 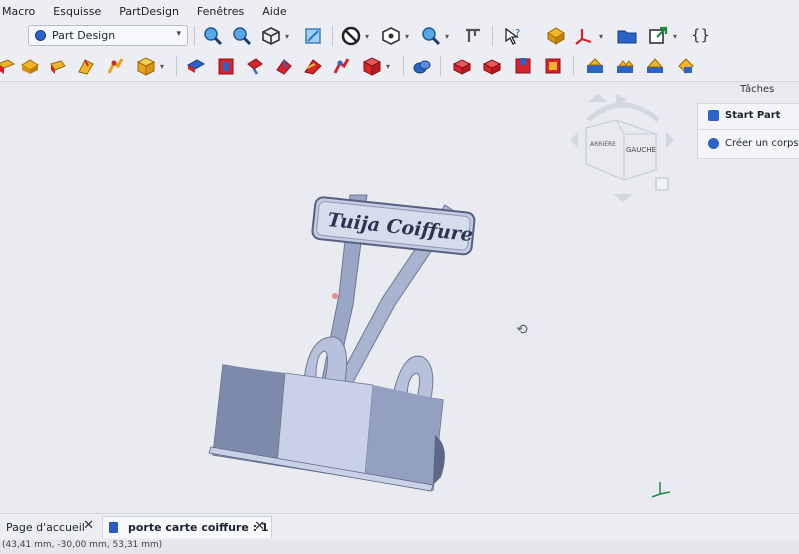 I want to click on navcube-arrow-down, so click(x=623, y=198).